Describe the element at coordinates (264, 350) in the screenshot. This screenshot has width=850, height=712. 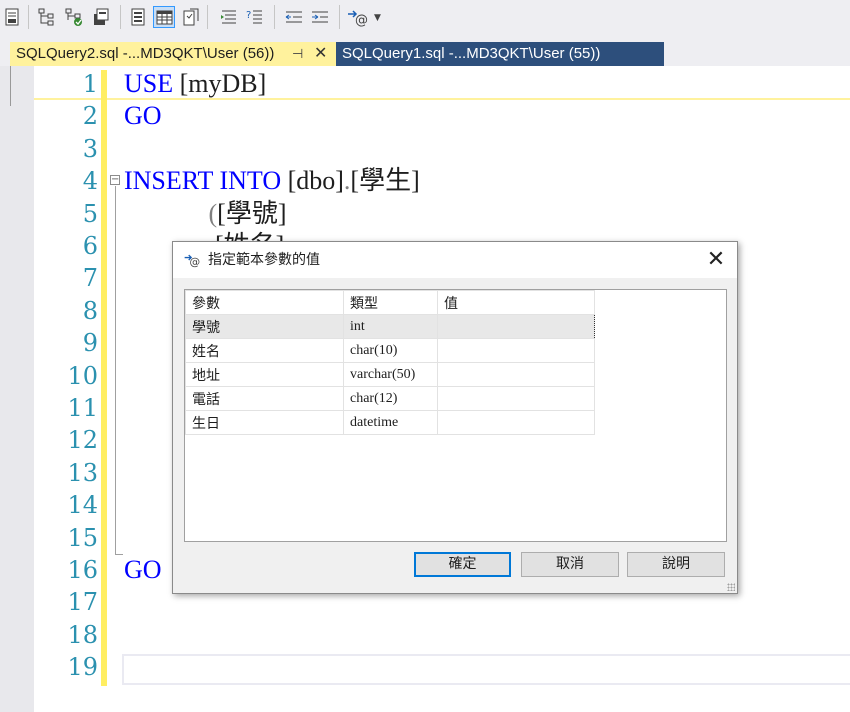
I see `param-name: 姓名` at that location.